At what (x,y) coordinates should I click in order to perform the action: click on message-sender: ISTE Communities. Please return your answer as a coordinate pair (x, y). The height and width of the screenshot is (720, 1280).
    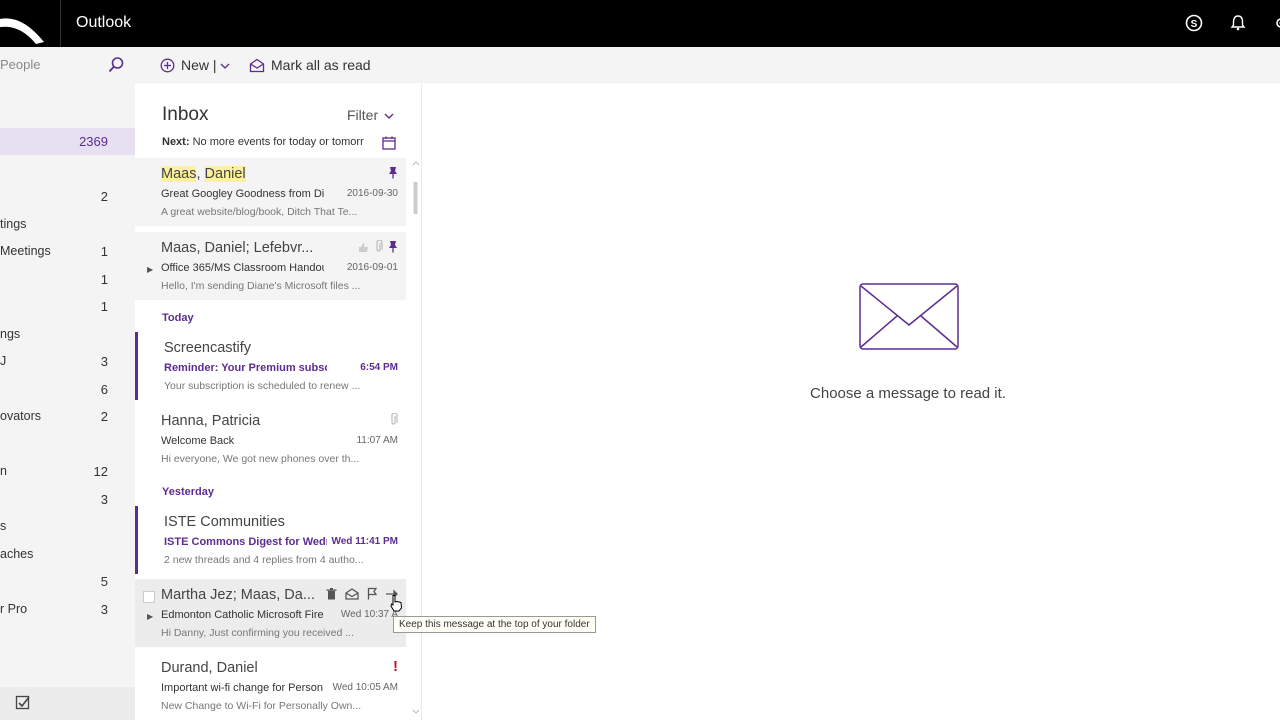
    Looking at the image, I should click on (224, 522).